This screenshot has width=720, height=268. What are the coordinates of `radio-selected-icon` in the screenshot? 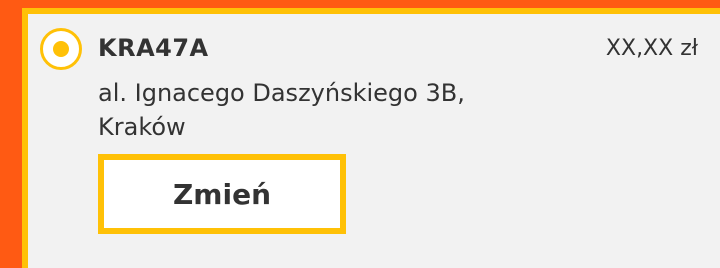 It's located at (61, 49).